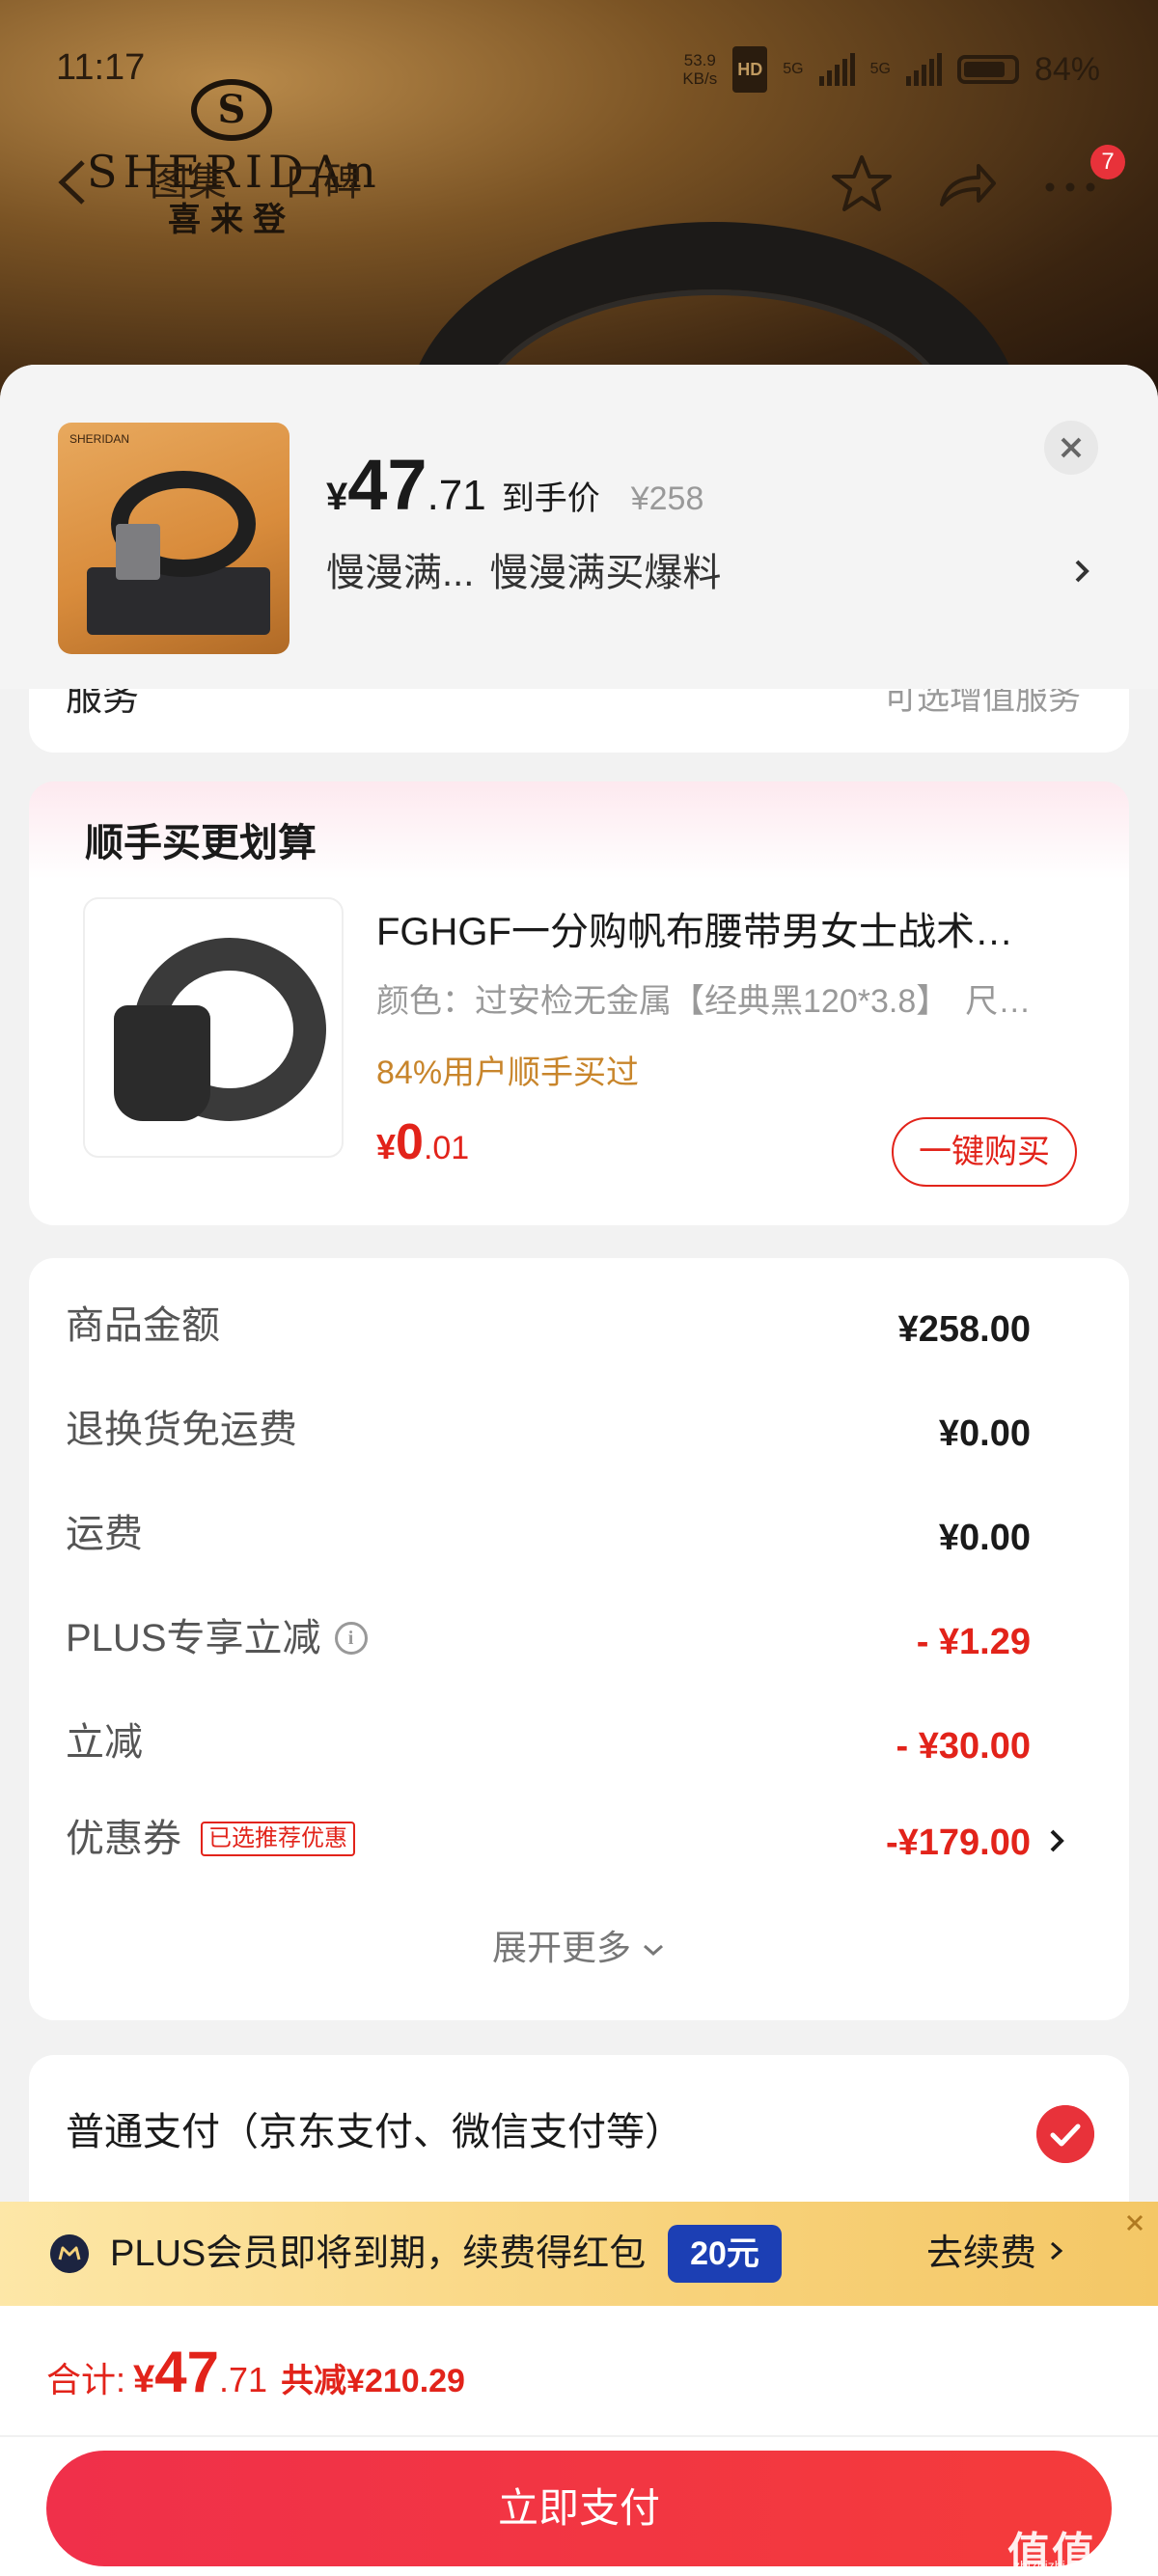  Describe the element at coordinates (579, 67) in the screenshot. I see `status-bar: 11:17 53.9 KB/s HD 5G 5G 84%` at that location.